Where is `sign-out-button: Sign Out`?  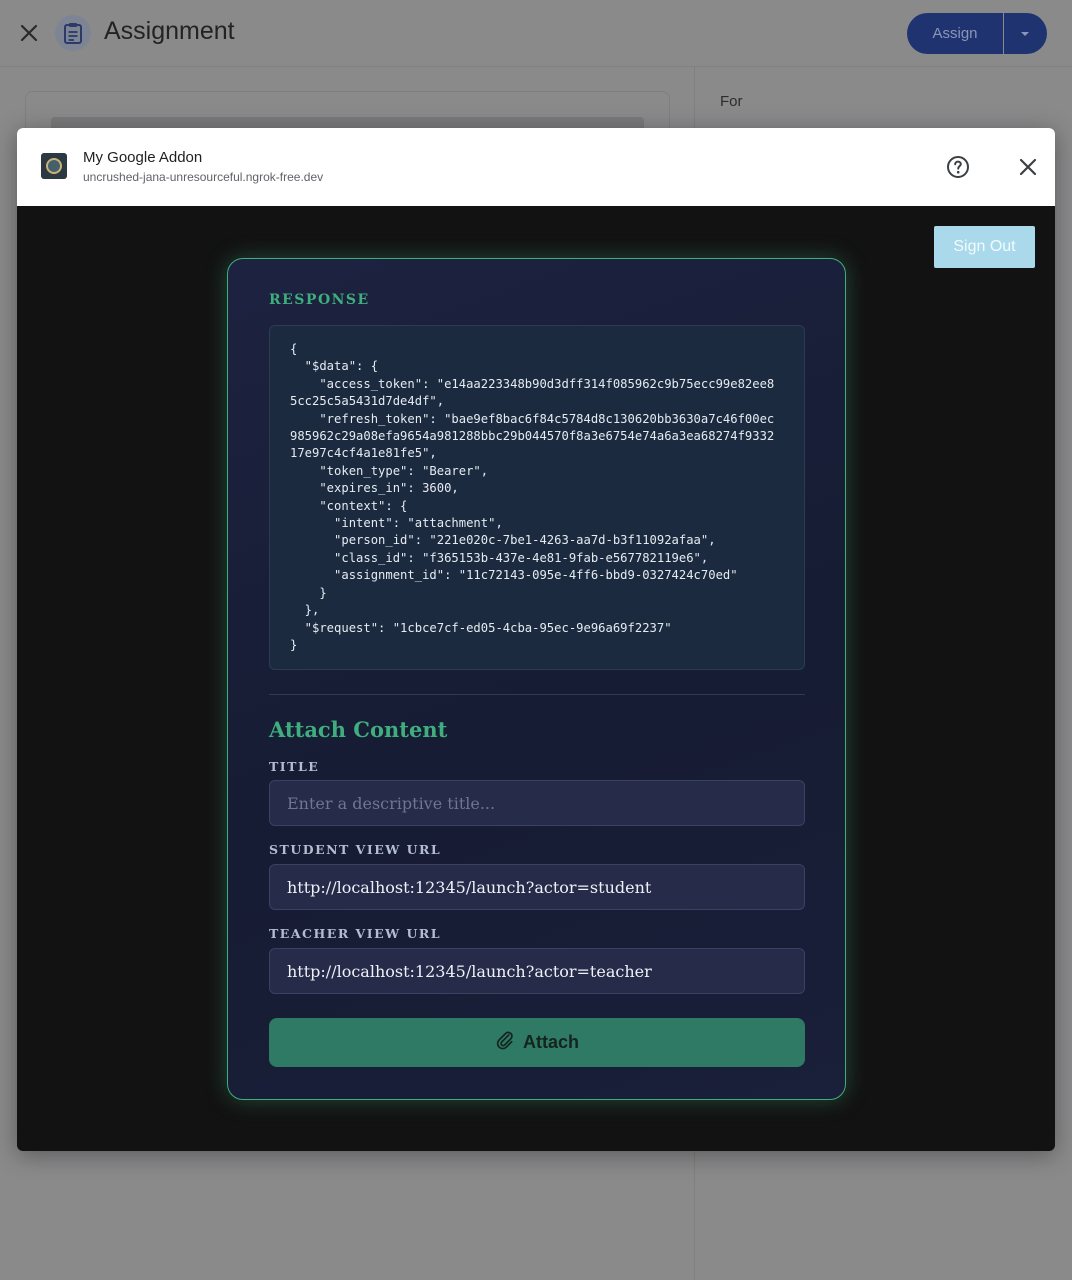 sign-out-button: Sign Out is located at coordinates (984, 247).